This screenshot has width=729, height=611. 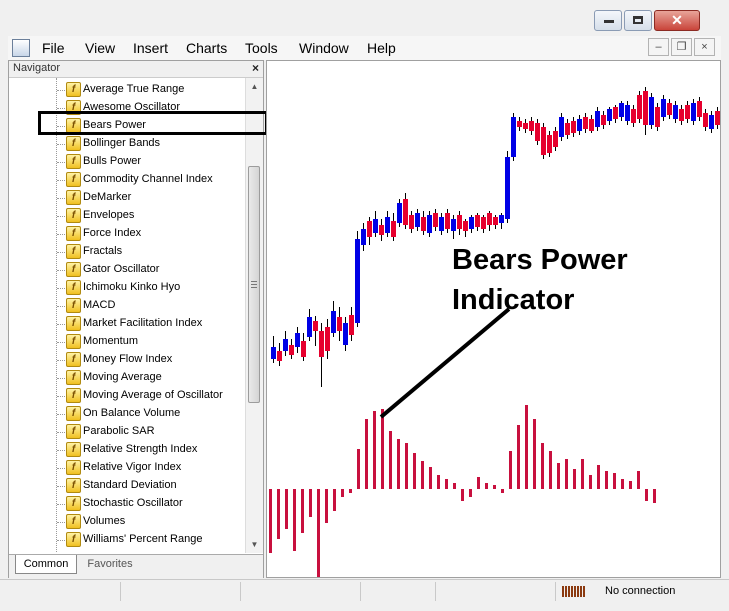 What do you see at coordinates (134, 89) in the screenshot?
I see `indicator-item-label: Average True Range` at bounding box center [134, 89].